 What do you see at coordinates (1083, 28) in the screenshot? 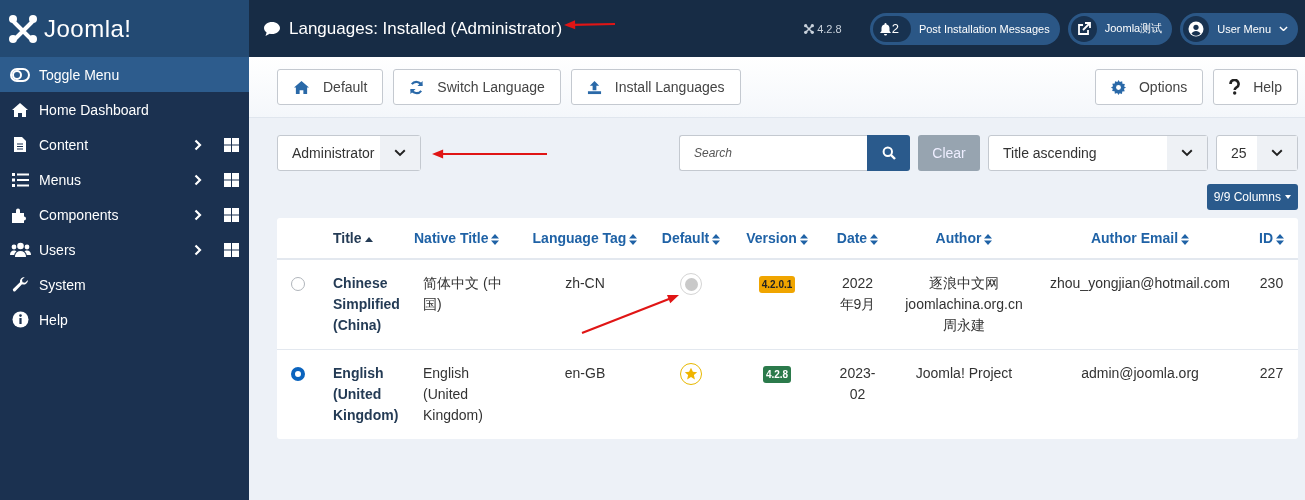
I see `external-link-icon` at bounding box center [1083, 28].